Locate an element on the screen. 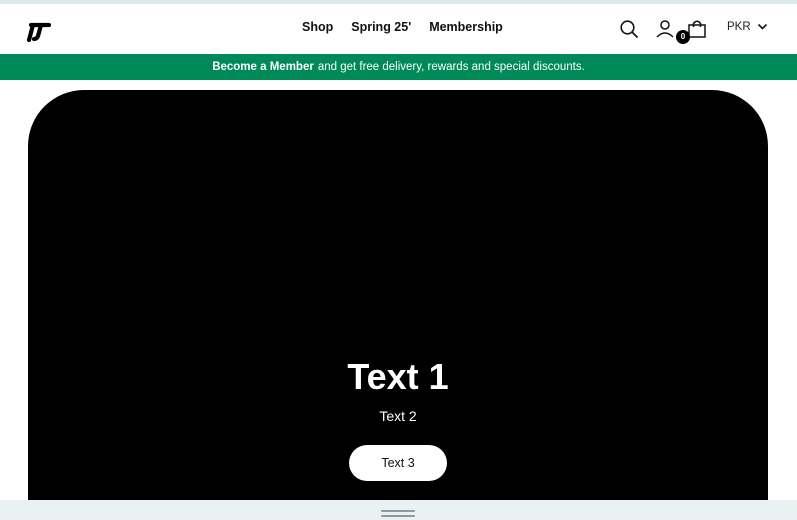 This screenshot has height=520, width=797. nav-shop: Shop is located at coordinates (317, 27).